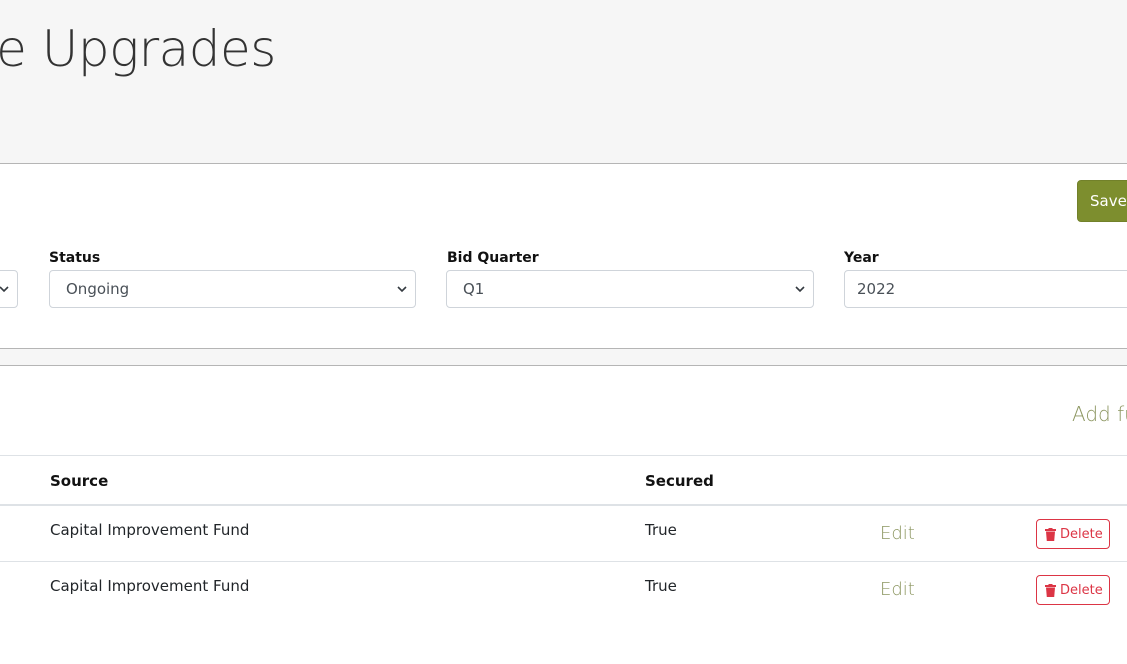  What do you see at coordinates (474, 289) in the screenshot?
I see `bid-quarter-select-value: Q1` at bounding box center [474, 289].